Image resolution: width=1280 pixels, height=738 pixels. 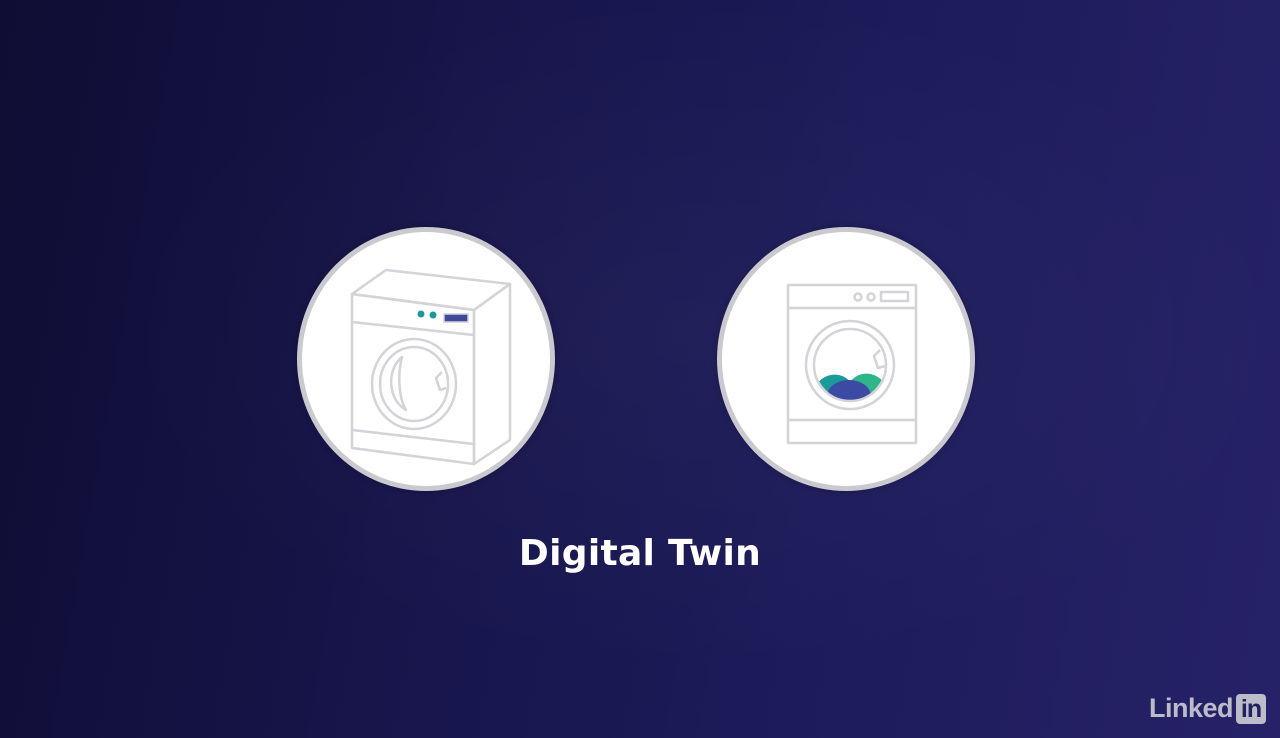 I want to click on linkedin-logo-box: in, so click(x=1251, y=708).